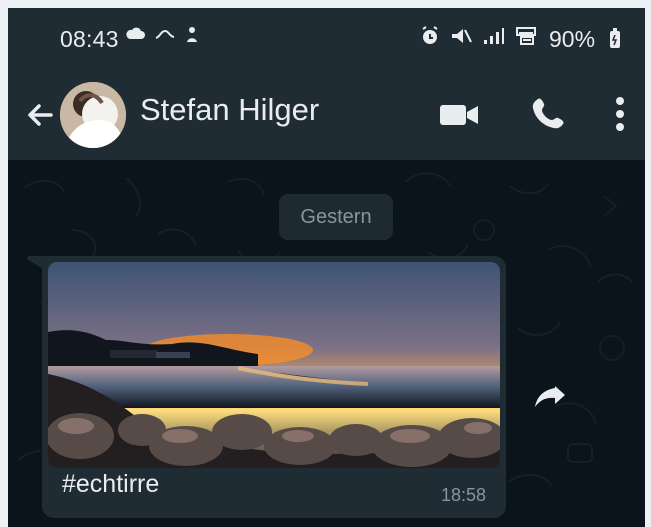 The width and height of the screenshot is (651, 527). Describe the element at coordinates (620, 114) in the screenshot. I see `more-options-icon` at that location.